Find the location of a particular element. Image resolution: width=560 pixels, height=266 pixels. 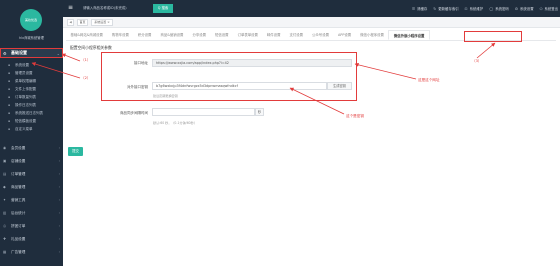

tab-goods-marketing: 商品&营销设置 is located at coordinates (172, 35).